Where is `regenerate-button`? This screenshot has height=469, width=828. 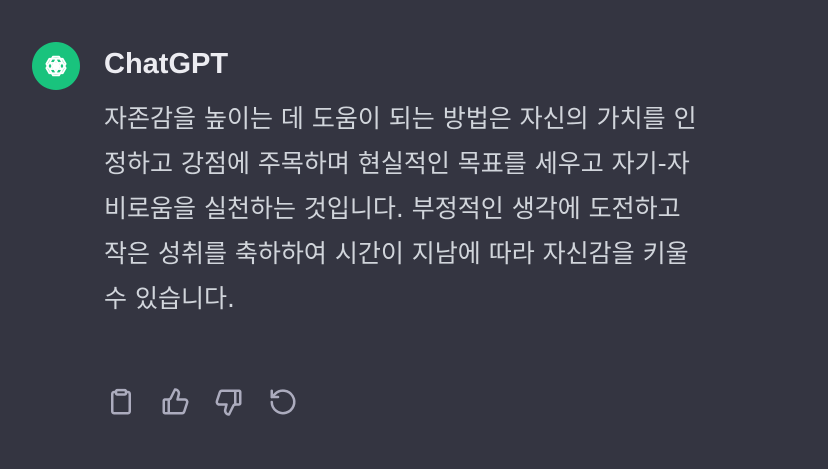 regenerate-button is located at coordinates (283, 402).